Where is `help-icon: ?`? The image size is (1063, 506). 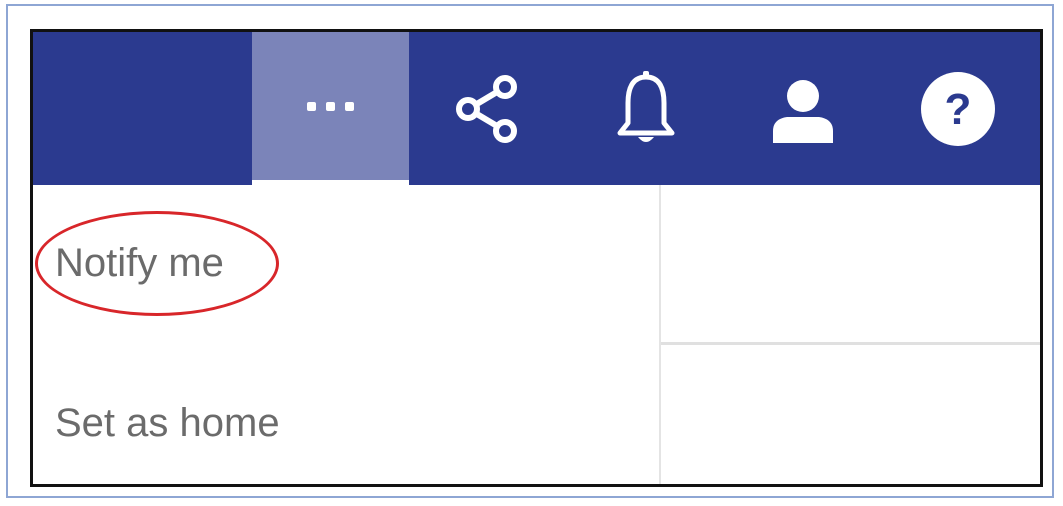 help-icon: ? is located at coordinates (958, 108).